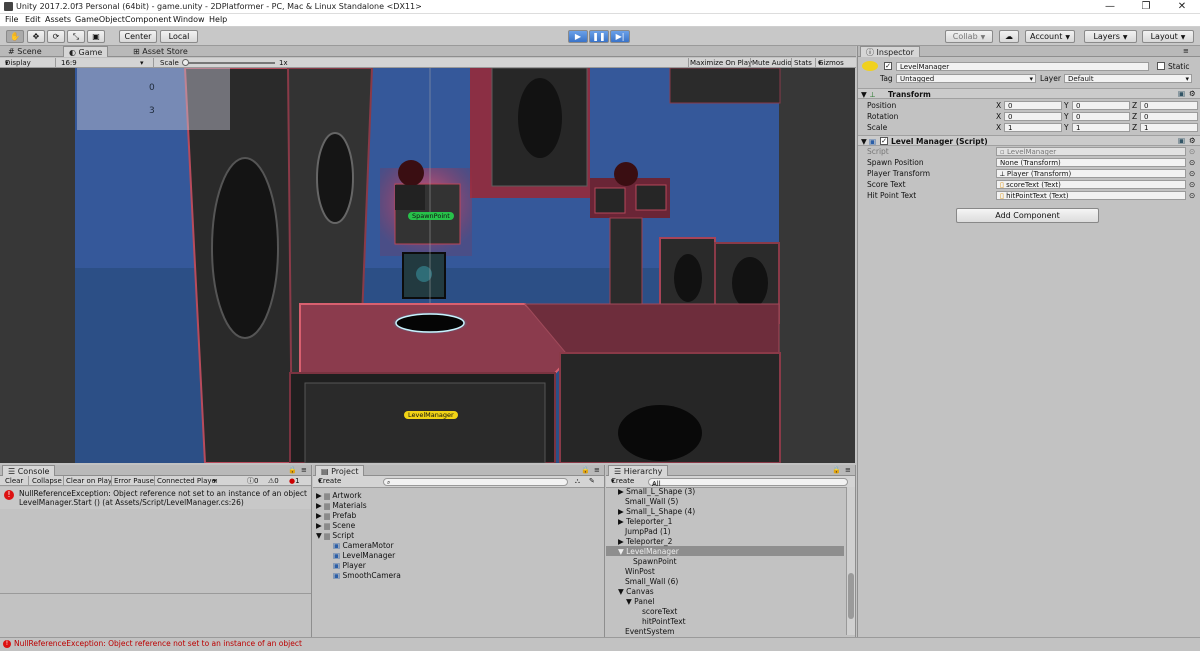 This screenshot has height=651, width=1200. Describe the element at coordinates (341, 505) in the screenshot. I see `folder-materials: ▶ ▆ Materials` at that location.